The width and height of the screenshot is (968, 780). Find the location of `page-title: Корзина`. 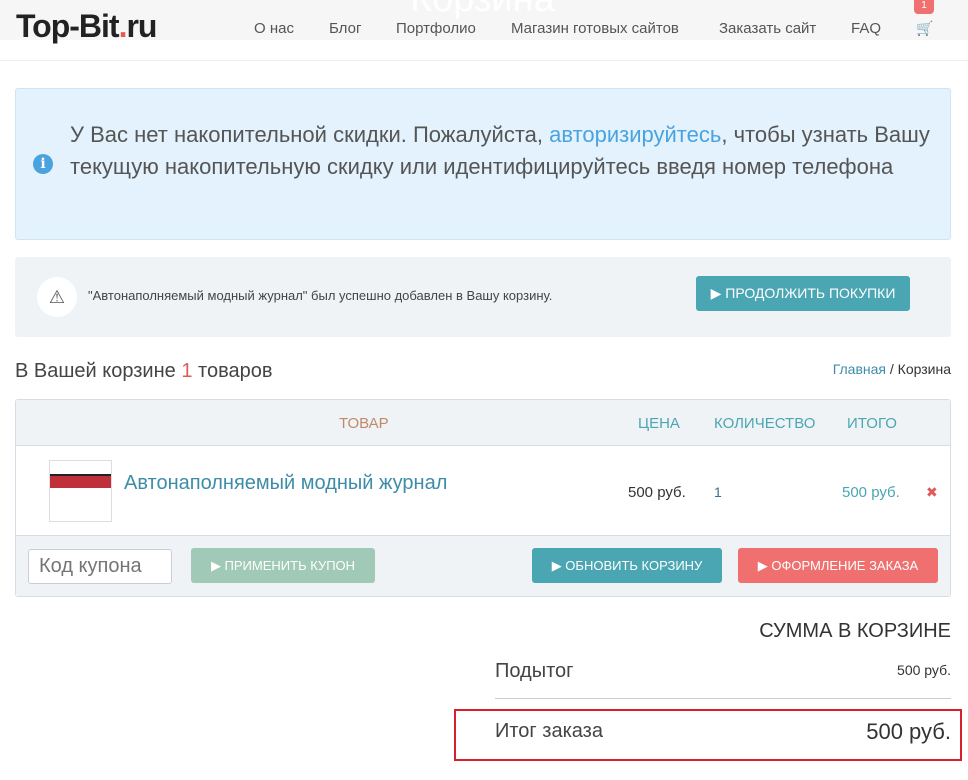

page-title: Корзина is located at coordinates (482, 10).